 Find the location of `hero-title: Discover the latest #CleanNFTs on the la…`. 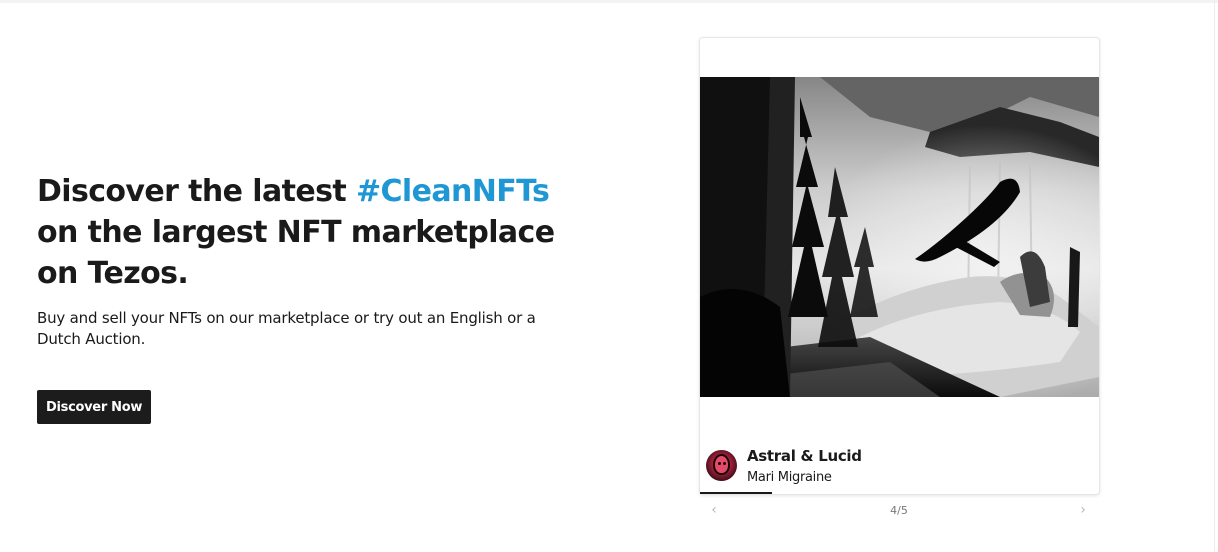

hero-title: Discover the latest #CleanNFTs on the la… is located at coordinates (317, 232).